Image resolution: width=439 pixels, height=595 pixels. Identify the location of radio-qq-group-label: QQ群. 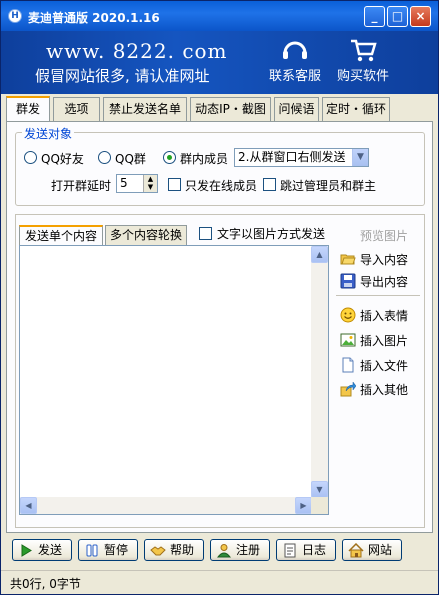
(130, 159).